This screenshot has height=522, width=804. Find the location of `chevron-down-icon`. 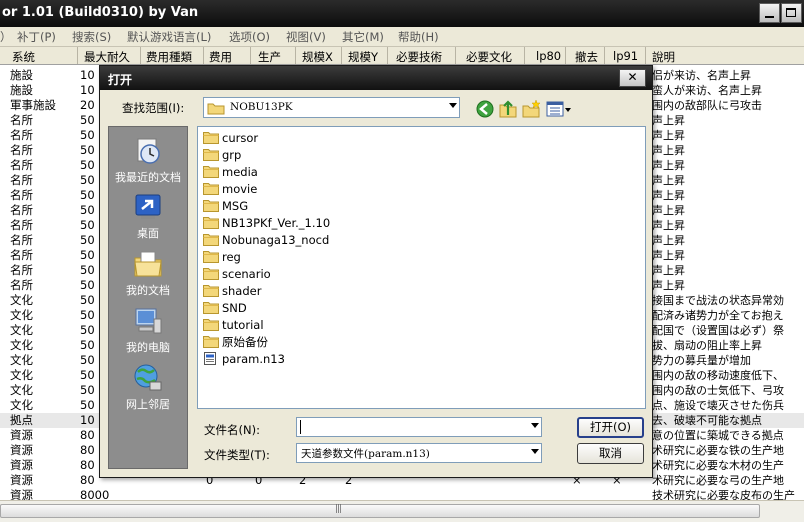

chevron-down-icon is located at coordinates (535, 425).